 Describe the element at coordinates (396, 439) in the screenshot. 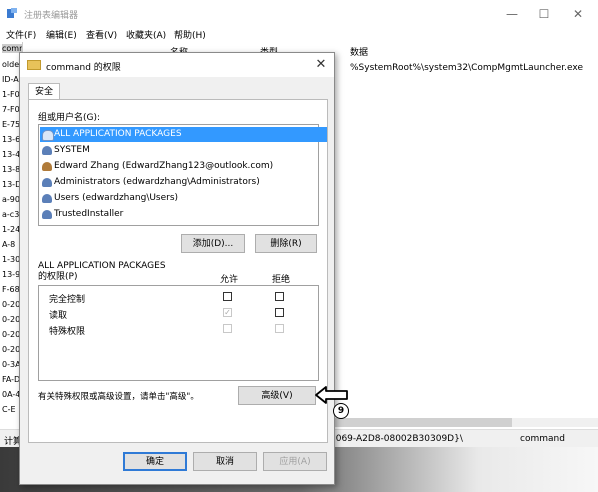

I see `status-path-middle: 1069-A2D8-08002B30309D}\` at that location.